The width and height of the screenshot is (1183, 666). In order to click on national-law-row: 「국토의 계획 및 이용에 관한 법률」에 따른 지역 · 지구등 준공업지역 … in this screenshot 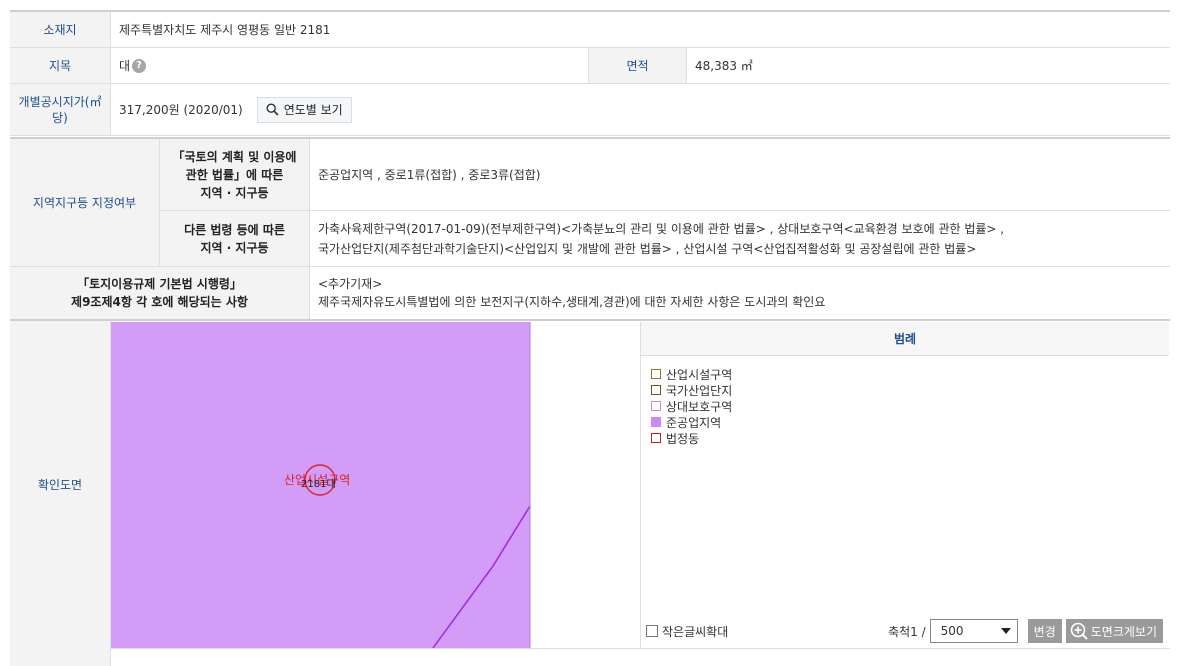, I will do `click(665, 175)`.